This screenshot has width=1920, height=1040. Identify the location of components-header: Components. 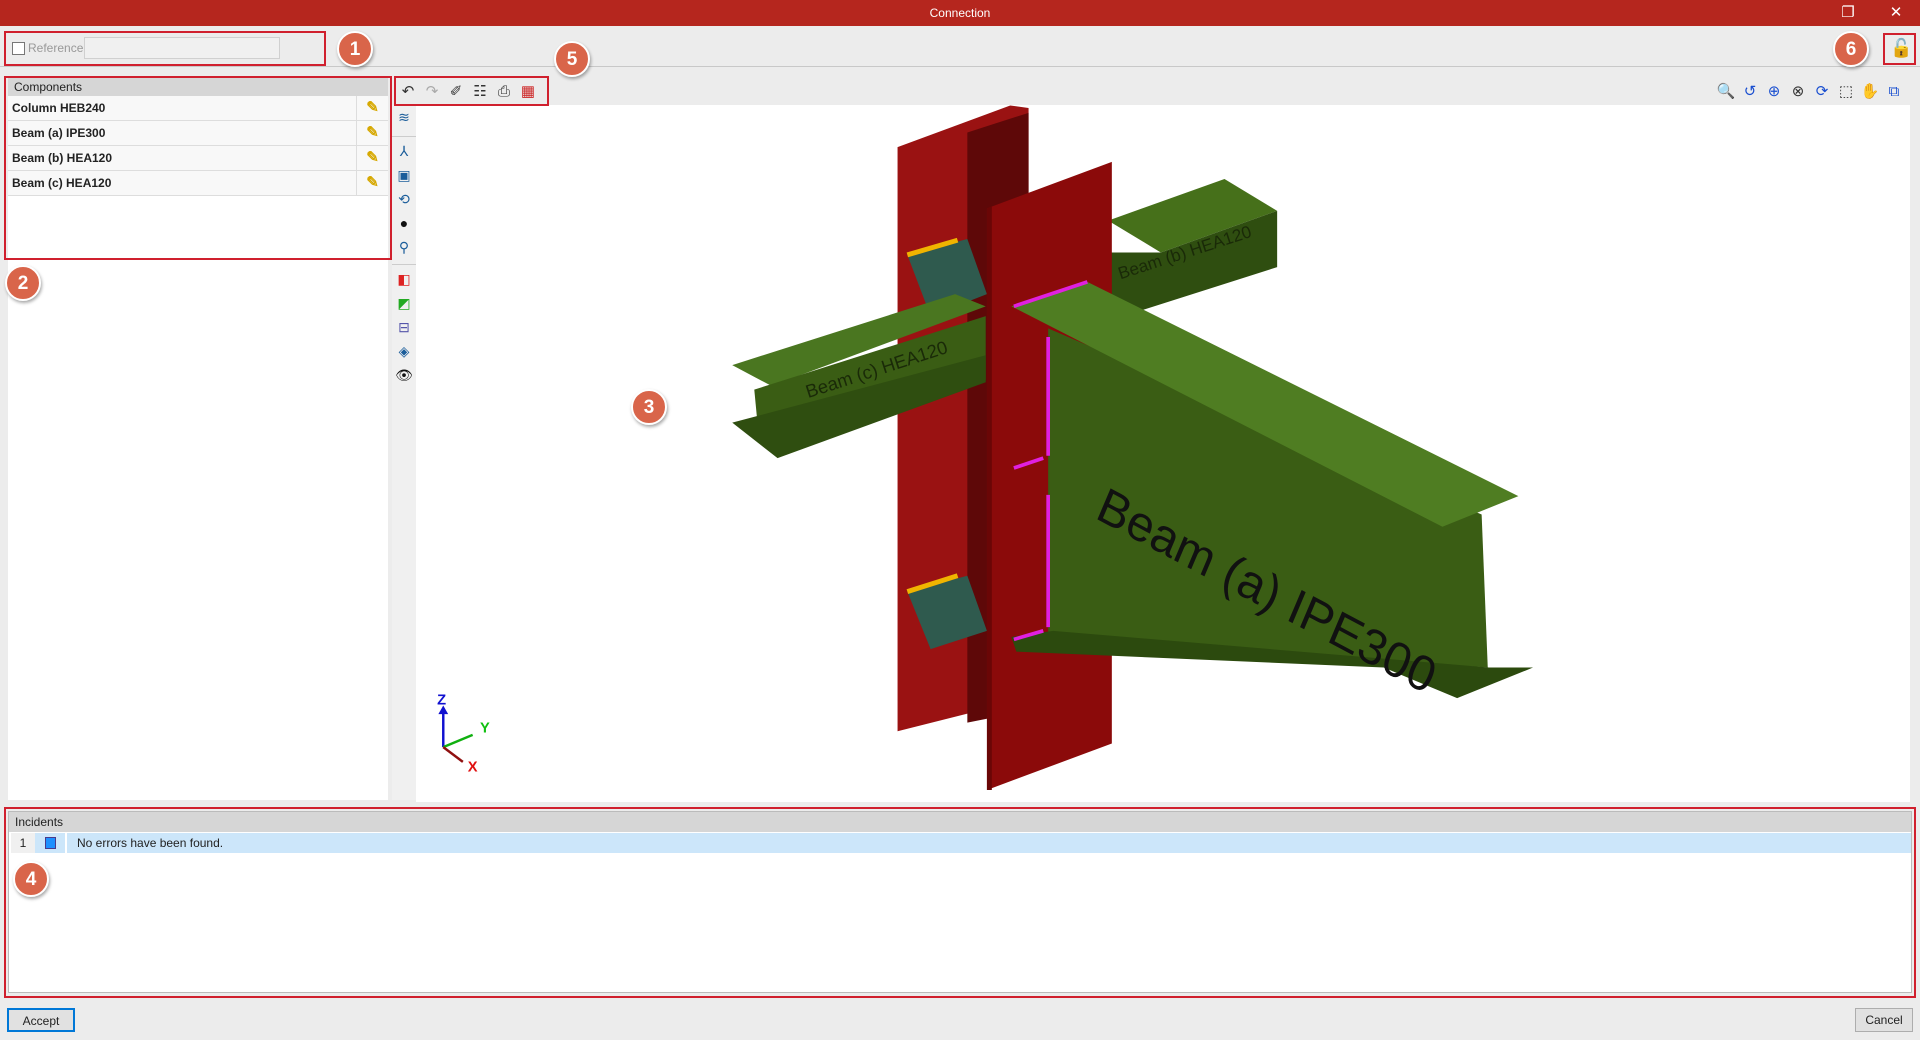
(198, 87).